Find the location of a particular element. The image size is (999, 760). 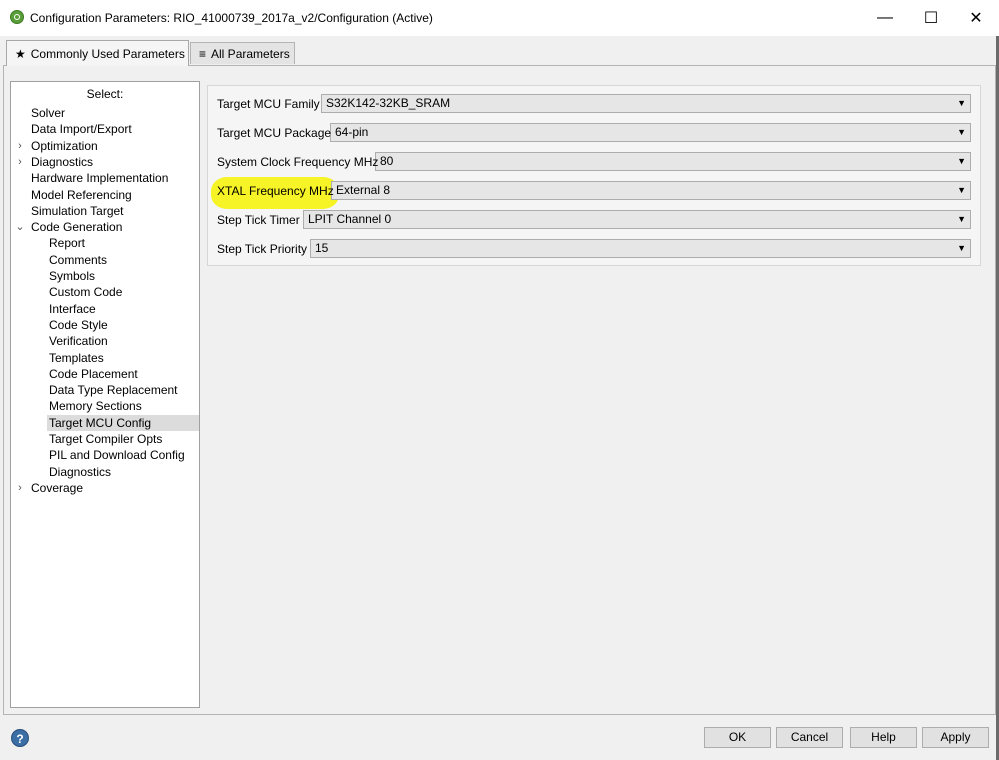

minimize-button: — is located at coordinates (885, 18).